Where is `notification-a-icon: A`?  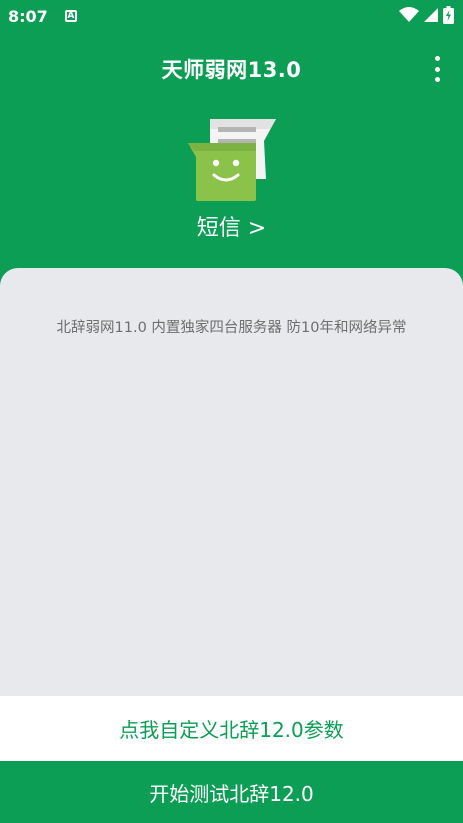 notification-a-icon: A is located at coordinates (70, 16).